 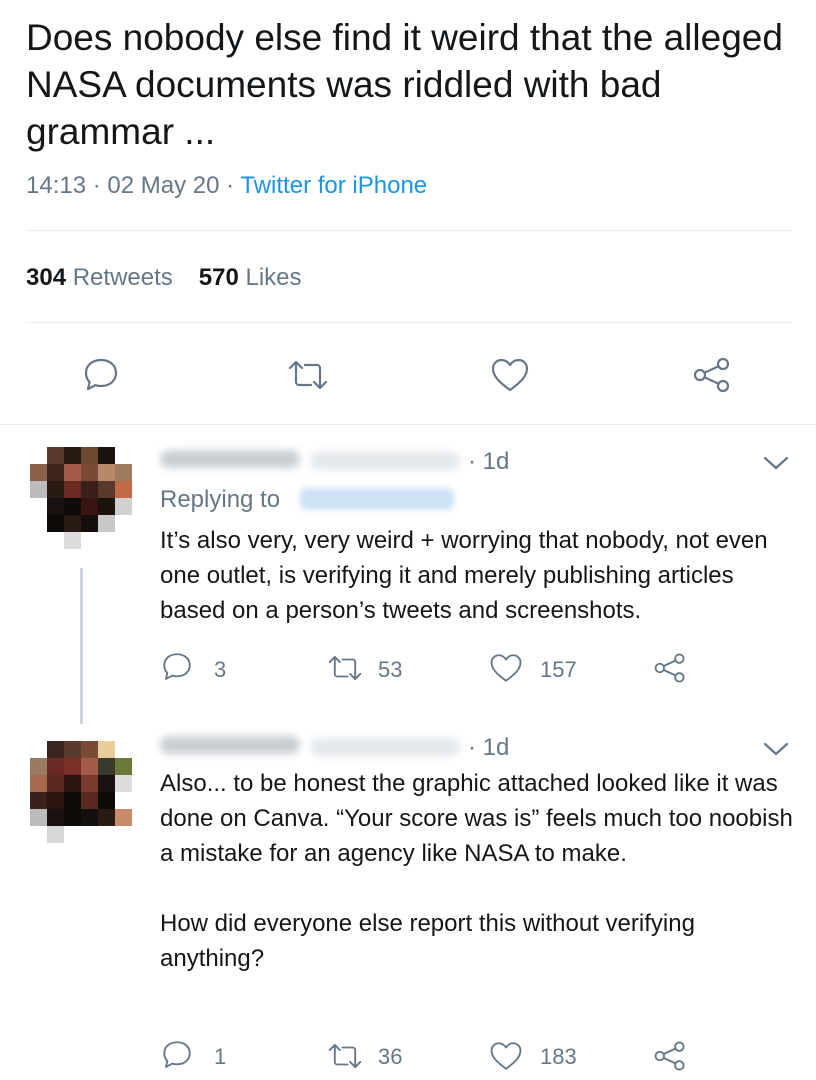 What do you see at coordinates (46, 277) in the screenshot?
I see `retweets-count: 304` at bounding box center [46, 277].